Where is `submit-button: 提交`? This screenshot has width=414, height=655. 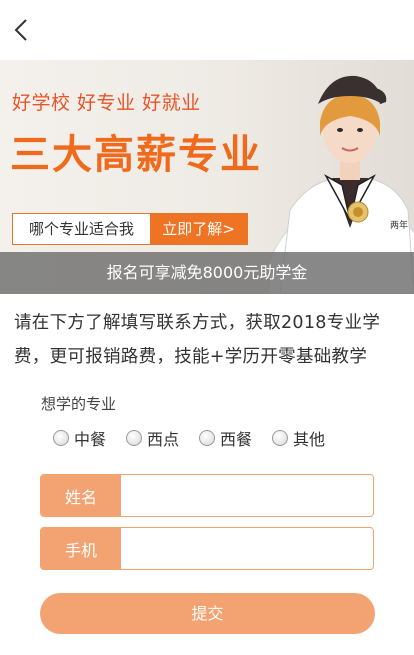 submit-button: 提交 is located at coordinates (207, 613).